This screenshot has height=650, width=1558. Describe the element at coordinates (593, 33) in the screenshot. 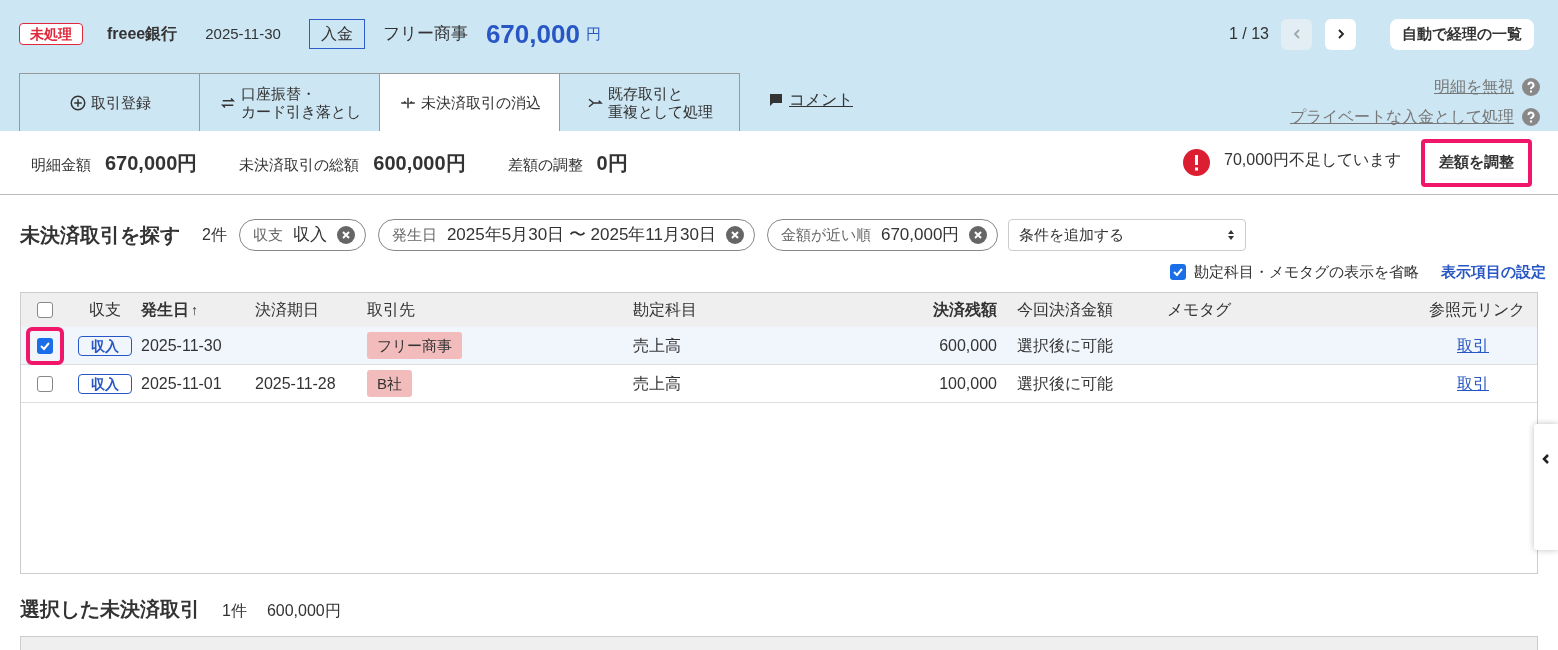

I see `currency-text: 円` at that location.